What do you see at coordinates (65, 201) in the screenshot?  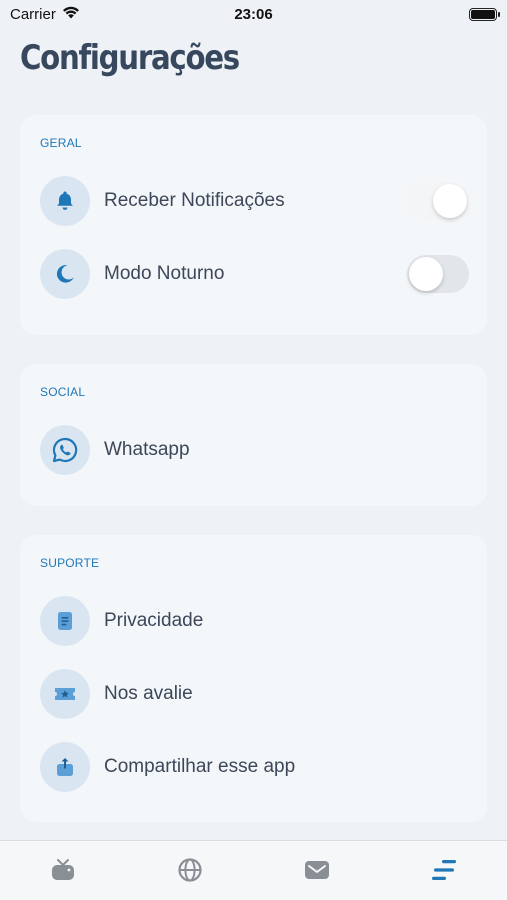 I see `bell-icon` at bounding box center [65, 201].